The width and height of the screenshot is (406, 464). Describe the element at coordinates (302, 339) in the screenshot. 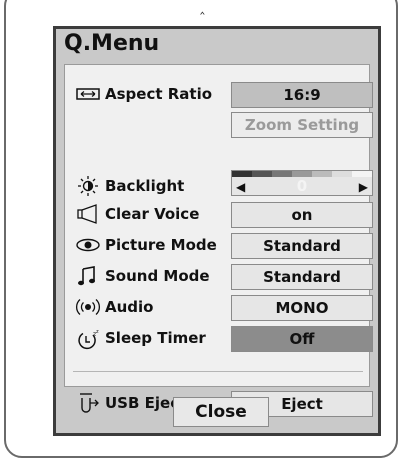

I see `sleep-timer-value: Off` at that location.